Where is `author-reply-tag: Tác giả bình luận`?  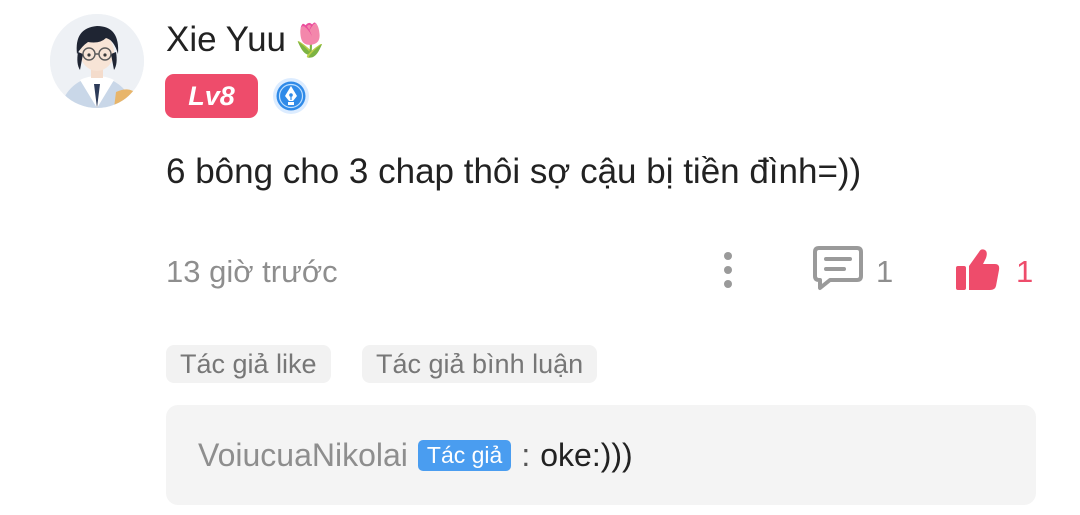
author-reply-tag: Tác giả bình luận is located at coordinates (480, 364).